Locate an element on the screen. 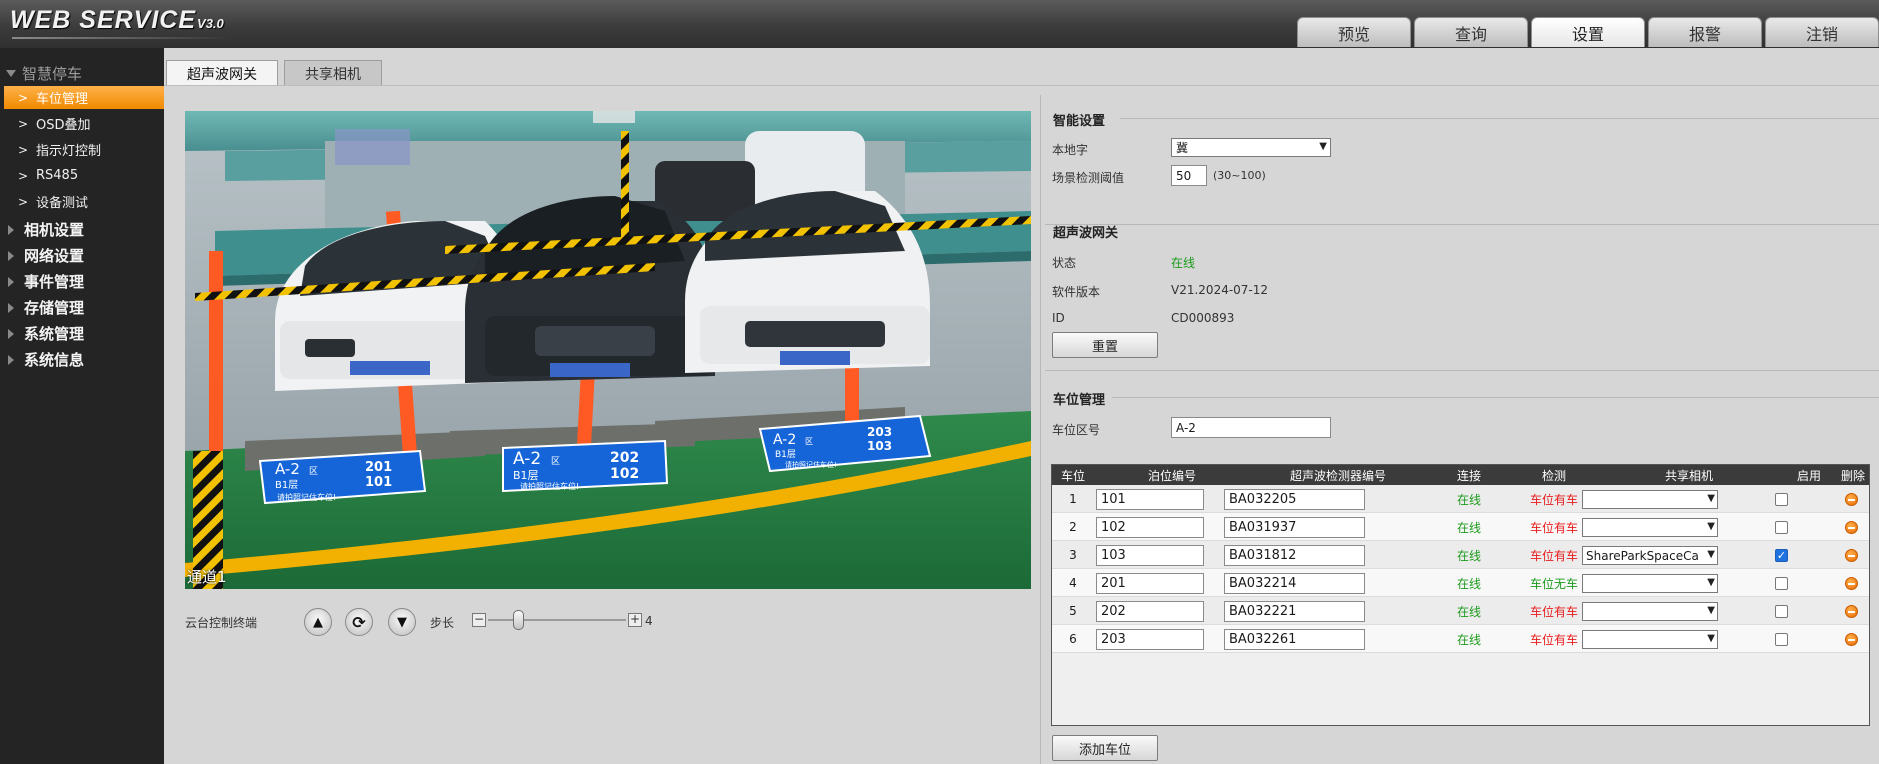 The width and height of the screenshot is (1879, 764). gateway-title: 超声波网关 is located at coordinates (1086, 233).